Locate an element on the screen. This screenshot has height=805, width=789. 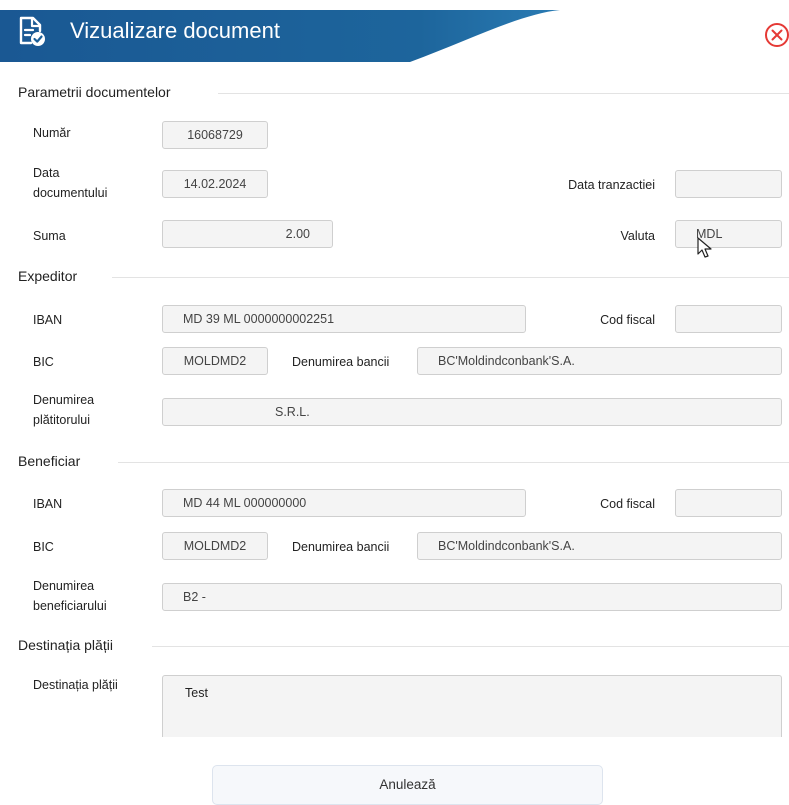
document-check-icon is located at coordinates (32, 31).